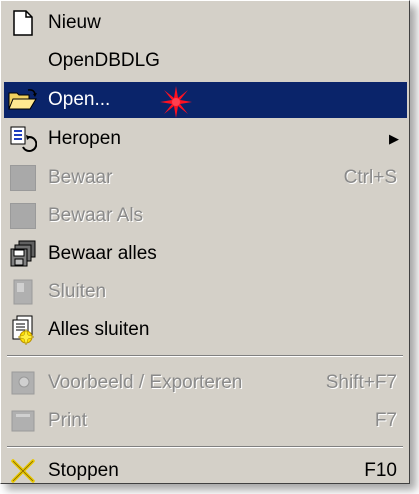 This screenshot has height=494, width=419. What do you see at coordinates (68, 420) in the screenshot?
I see `menu-item-label: Print` at bounding box center [68, 420].